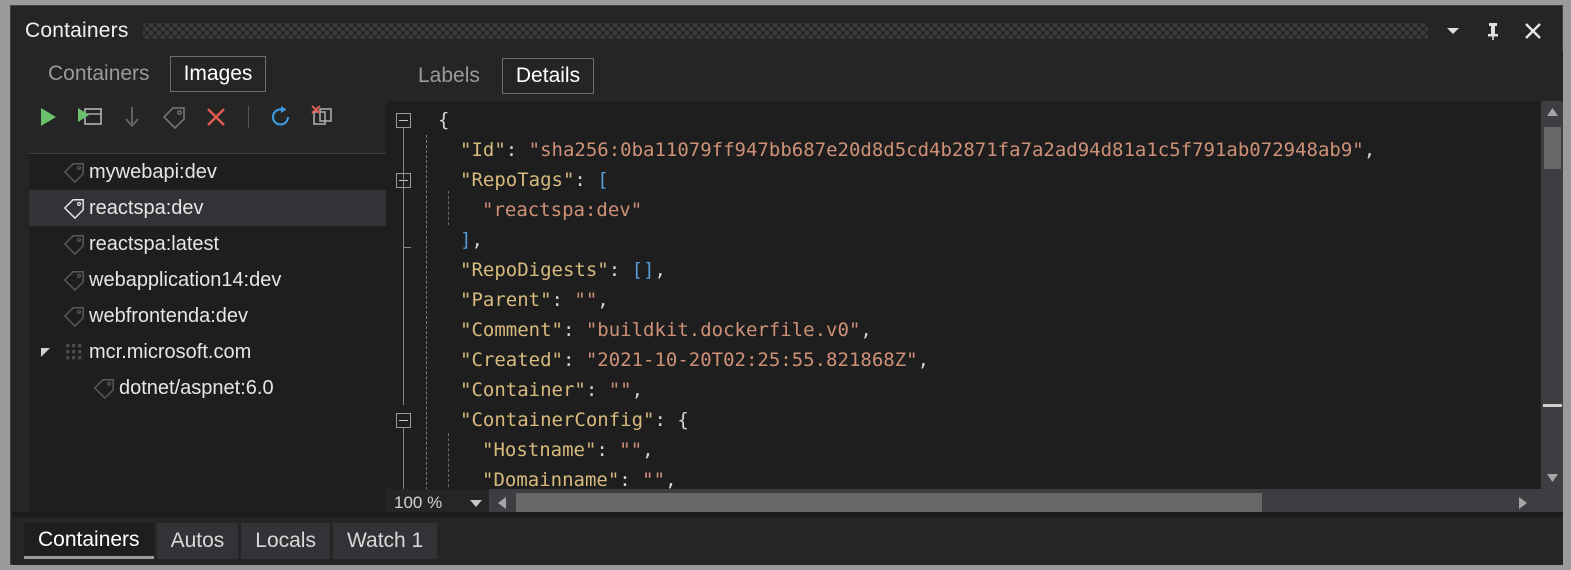  I want to click on bottom-tab-watch-1: Watch 1, so click(385, 541).